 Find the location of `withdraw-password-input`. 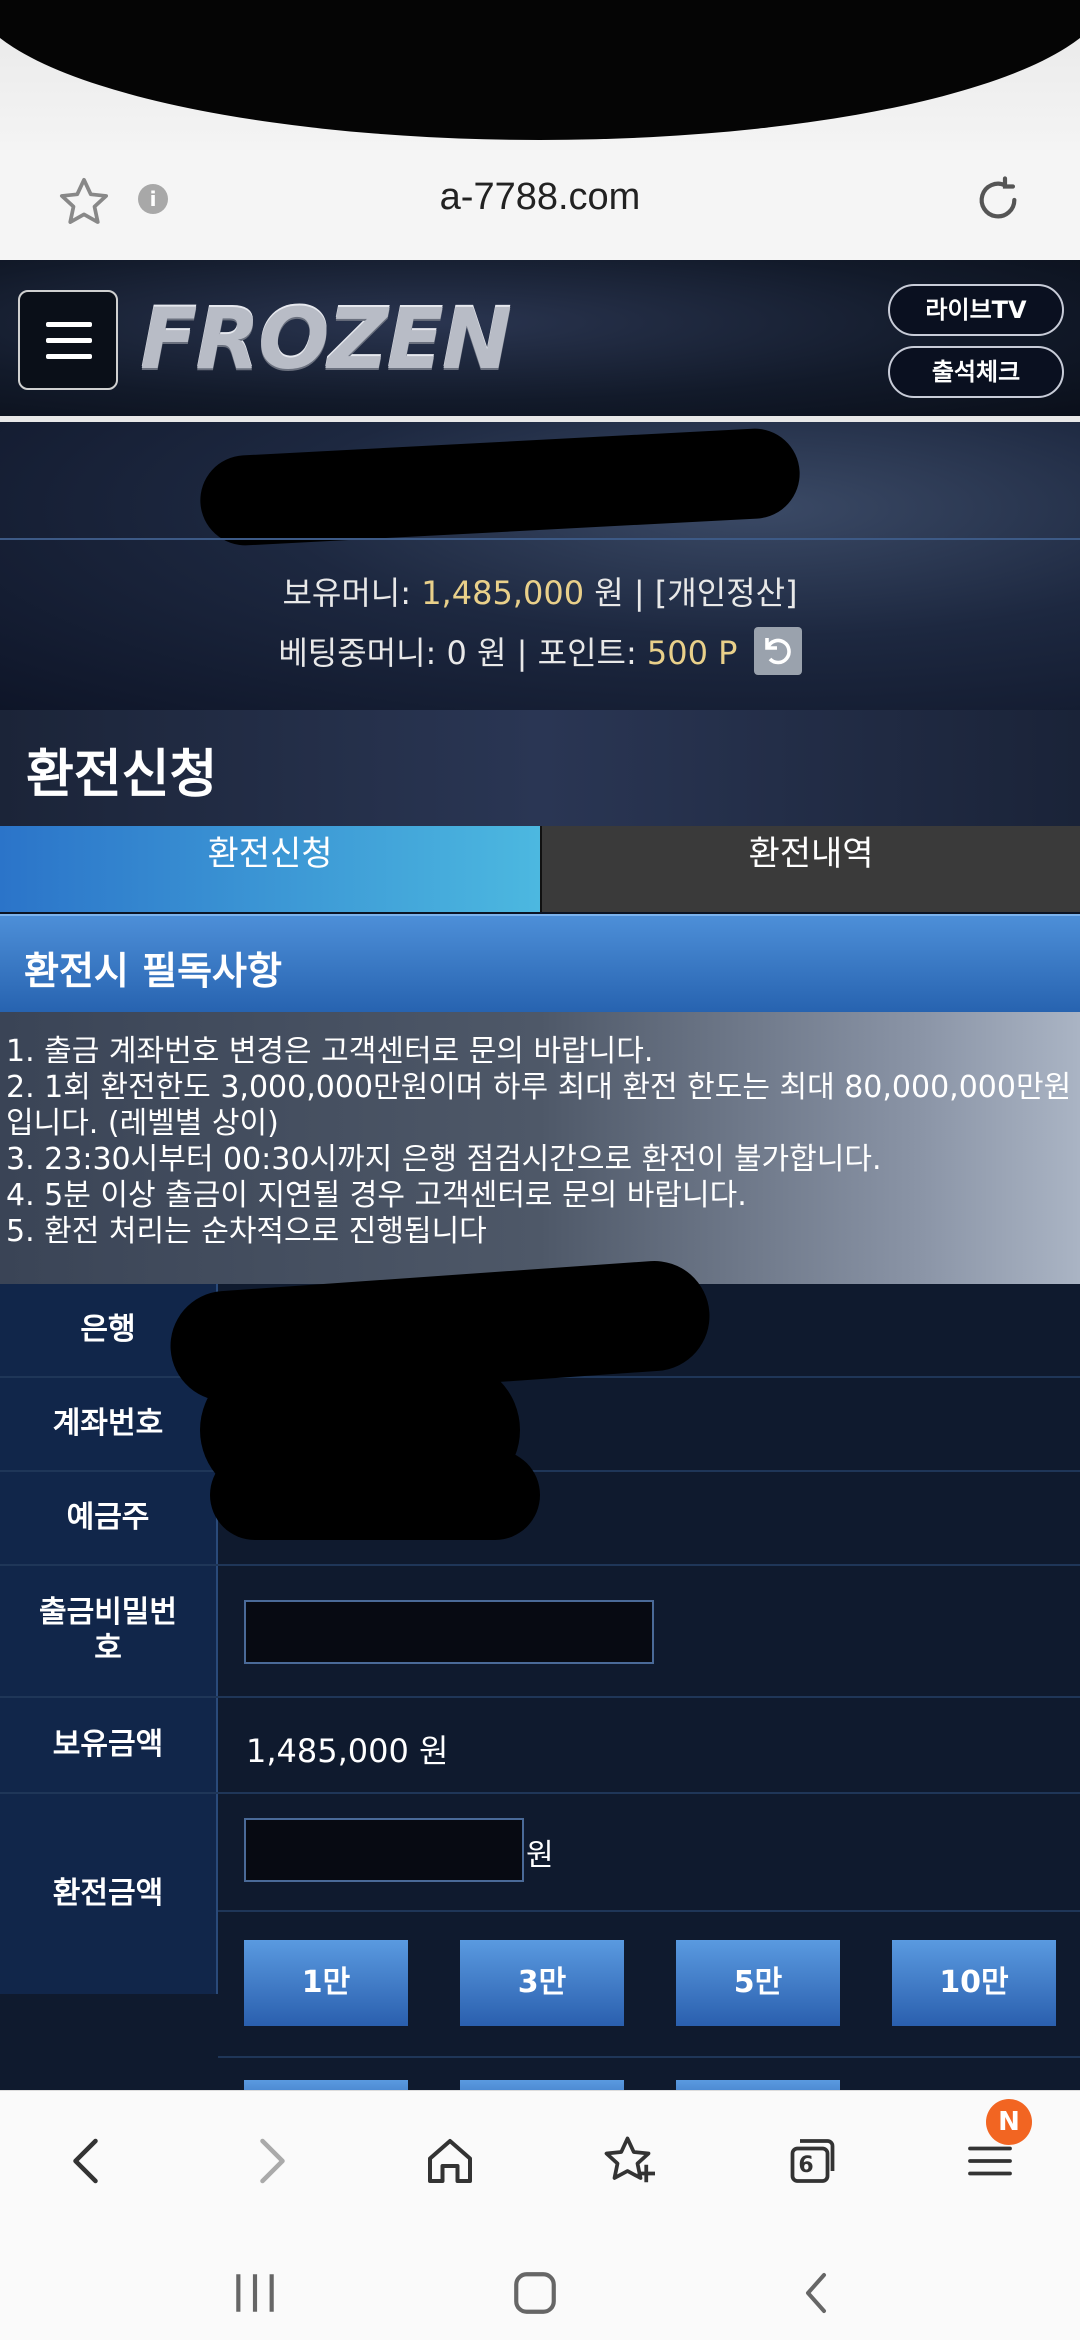

withdraw-password-input is located at coordinates (449, 1632).